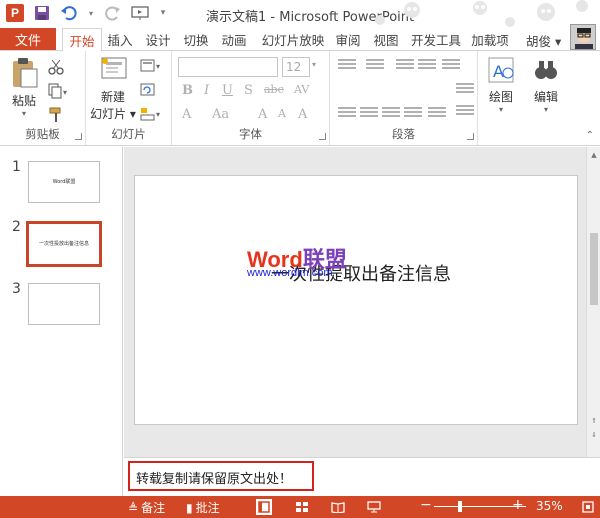 This screenshot has height=518, width=600. What do you see at coordinates (375, 66) in the screenshot?
I see `numbering-icon` at bounding box center [375, 66].